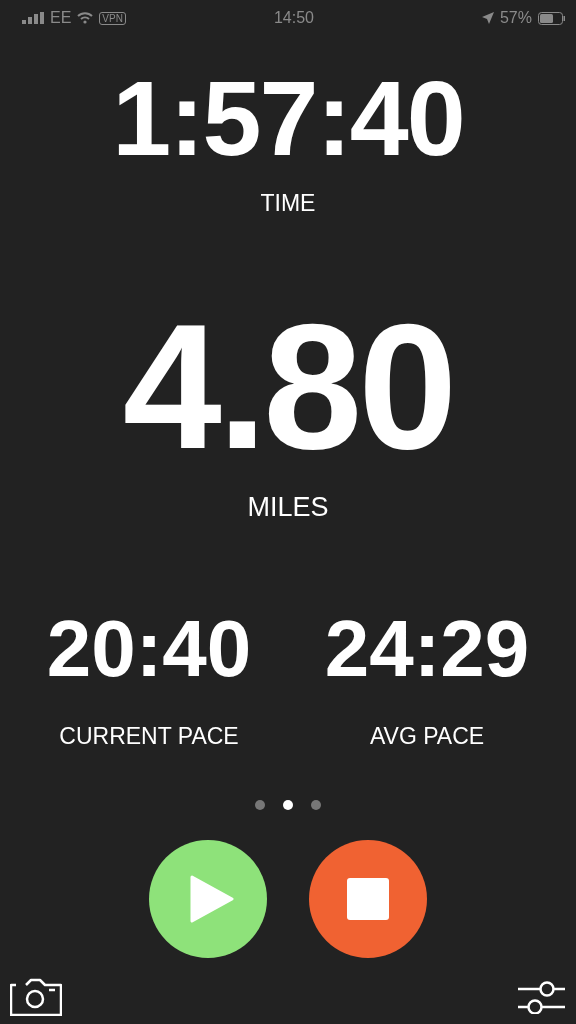 The width and height of the screenshot is (576, 1024). I want to click on play-icon, so click(212, 899).